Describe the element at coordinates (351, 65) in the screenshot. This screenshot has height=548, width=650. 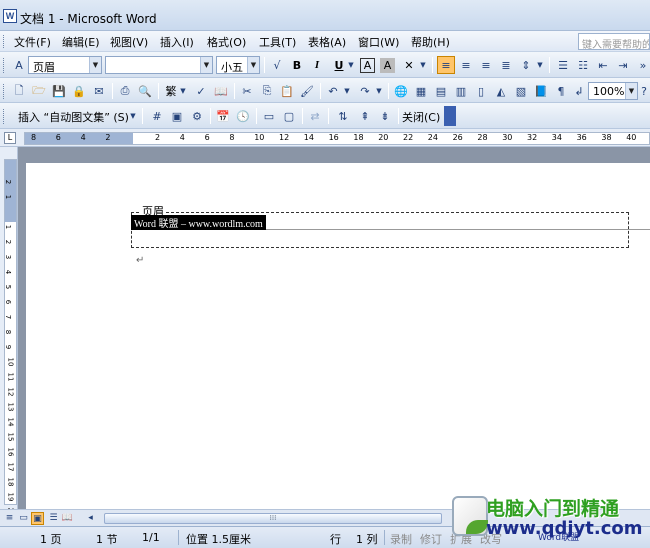
I see `underline-dropdown-icon: ▼` at that location.